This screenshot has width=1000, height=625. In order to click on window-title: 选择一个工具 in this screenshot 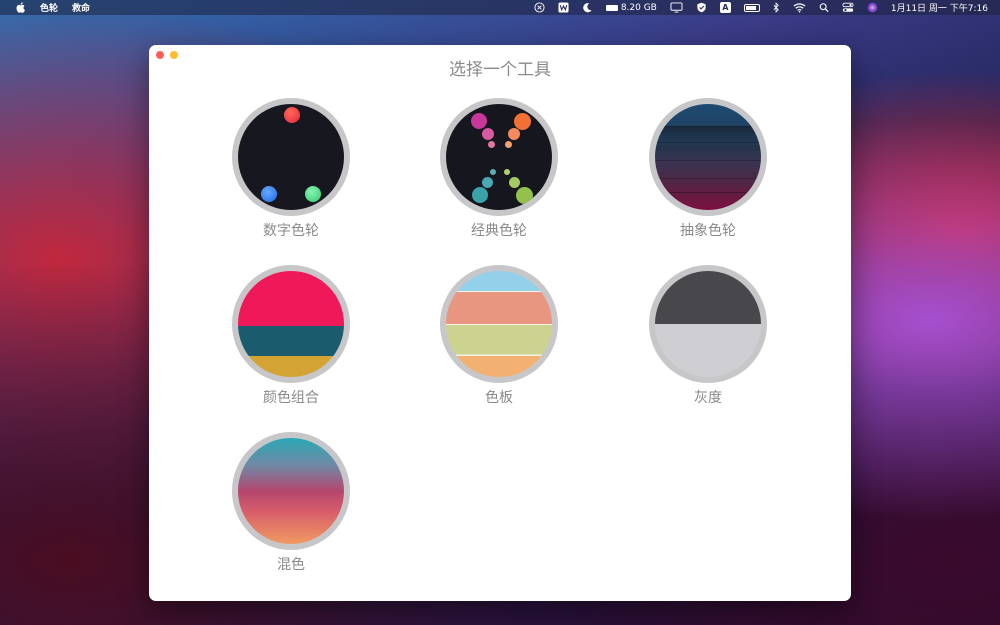, I will do `click(500, 70)`.